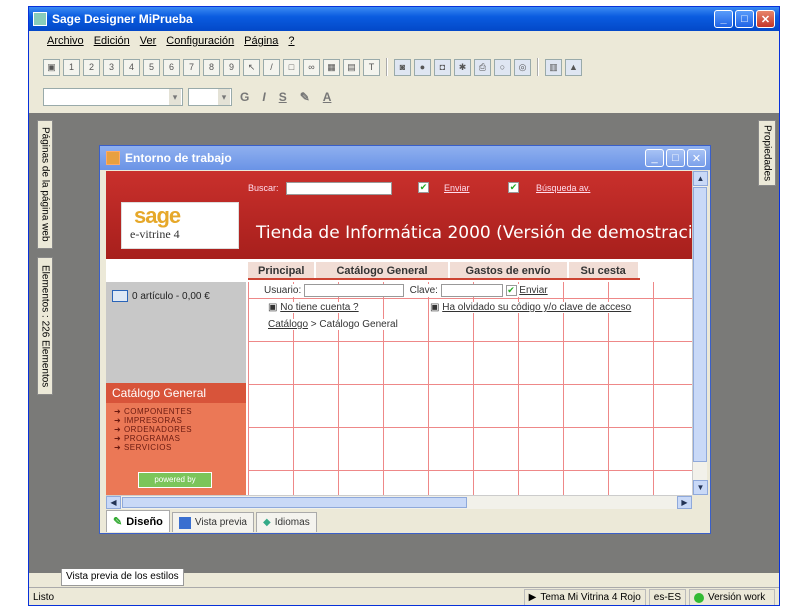 The height and width of the screenshot is (609, 797). I want to click on print-icon: ⎙, so click(482, 67).